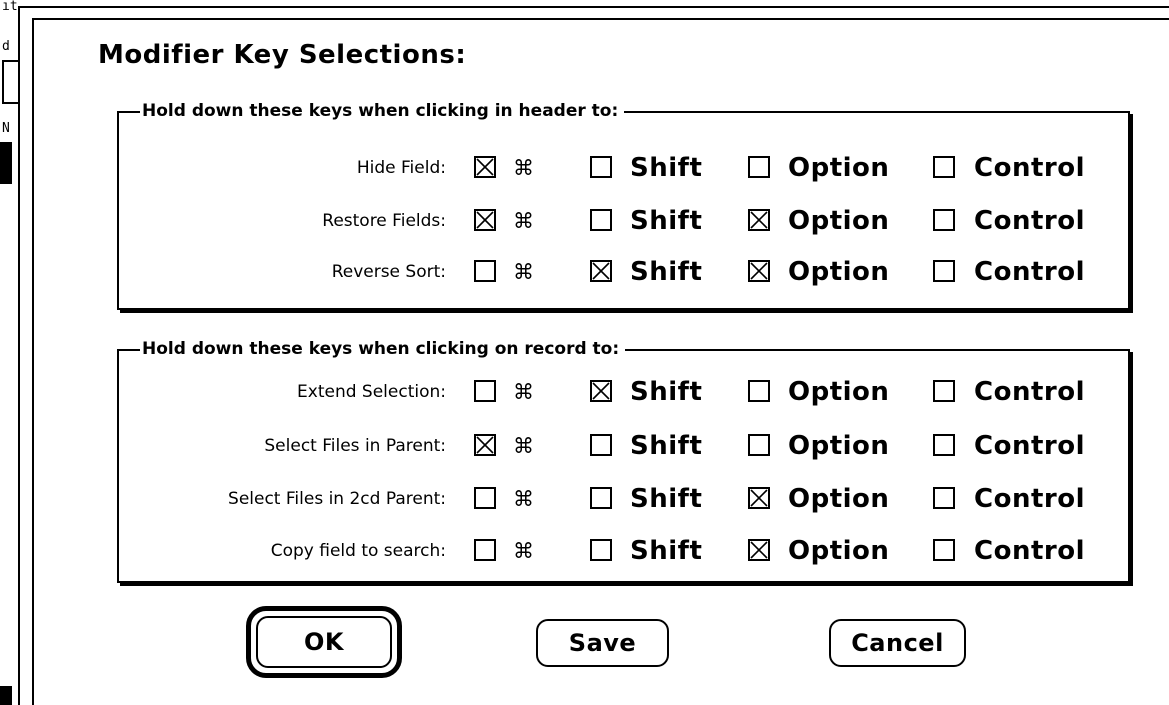 The height and width of the screenshot is (705, 1169). What do you see at coordinates (384, 221) in the screenshot?
I see `row-label: Restore Fields:` at bounding box center [384, 221].